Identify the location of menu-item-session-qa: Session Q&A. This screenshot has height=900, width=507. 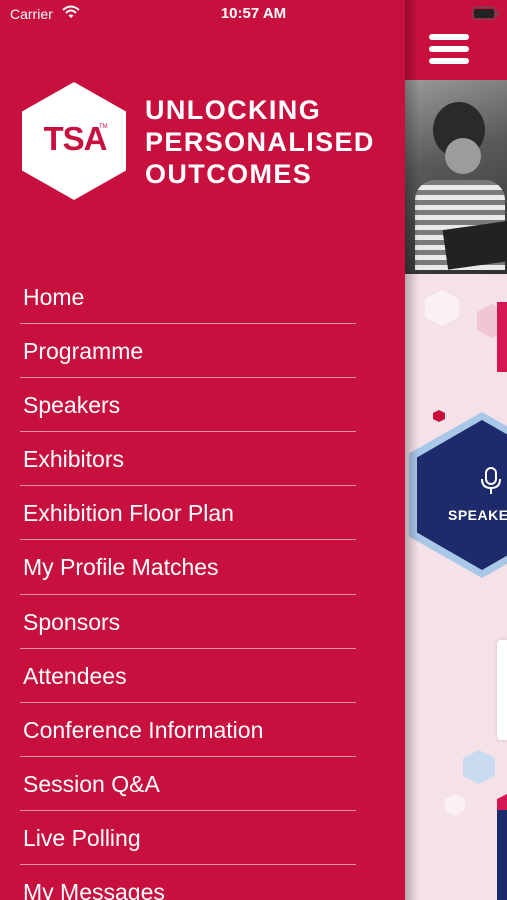
(188, 784).